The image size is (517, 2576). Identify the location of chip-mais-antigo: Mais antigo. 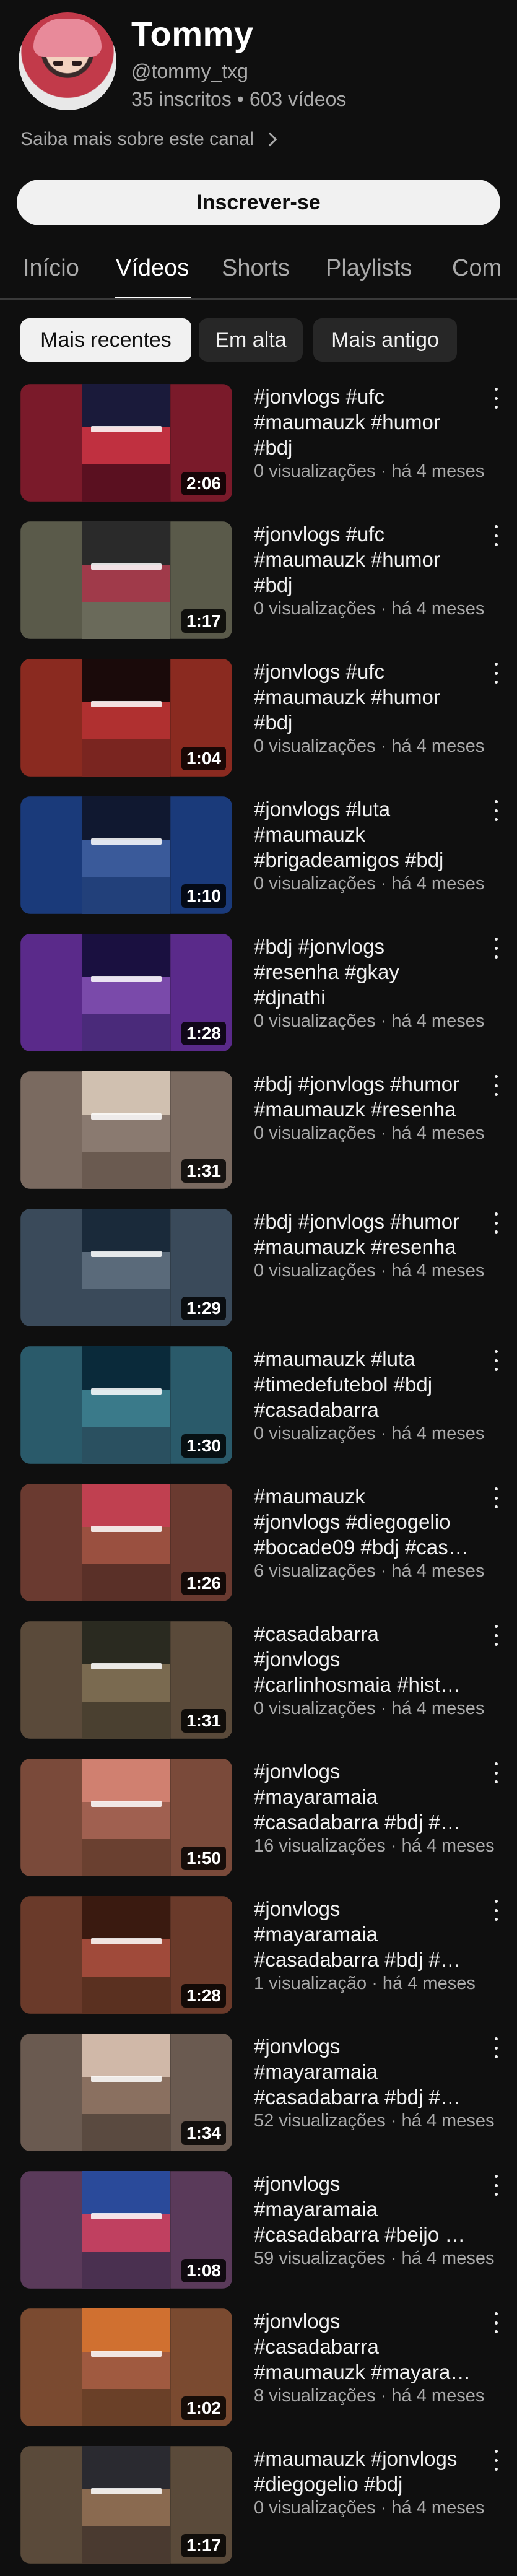
(385, 340).